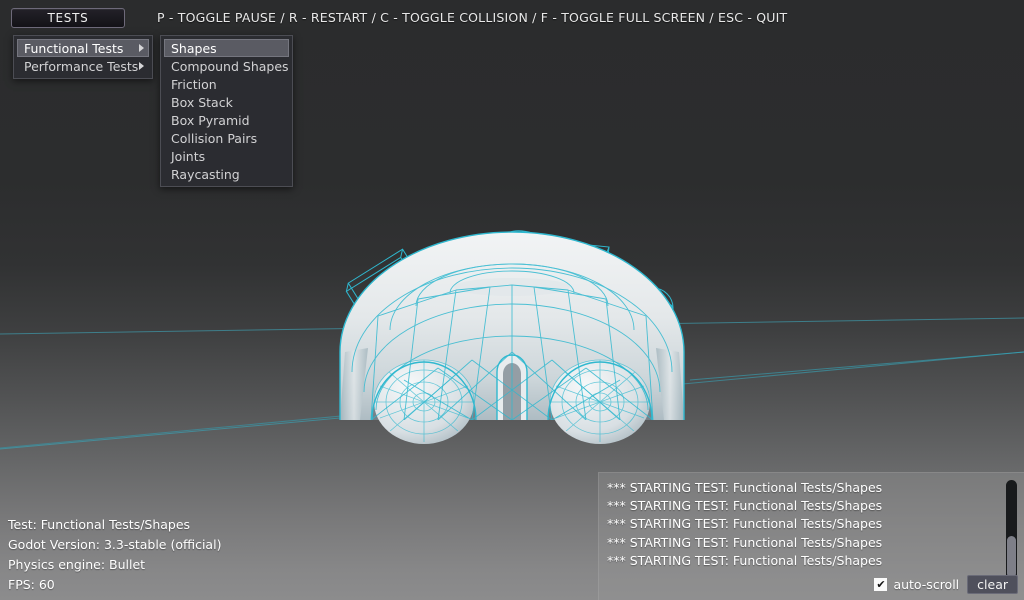 Image resolution: width=1024 pixels, height=600 pixels. I want to click on menu-item-performance-tests: Performance Tests, so click(83, 66).